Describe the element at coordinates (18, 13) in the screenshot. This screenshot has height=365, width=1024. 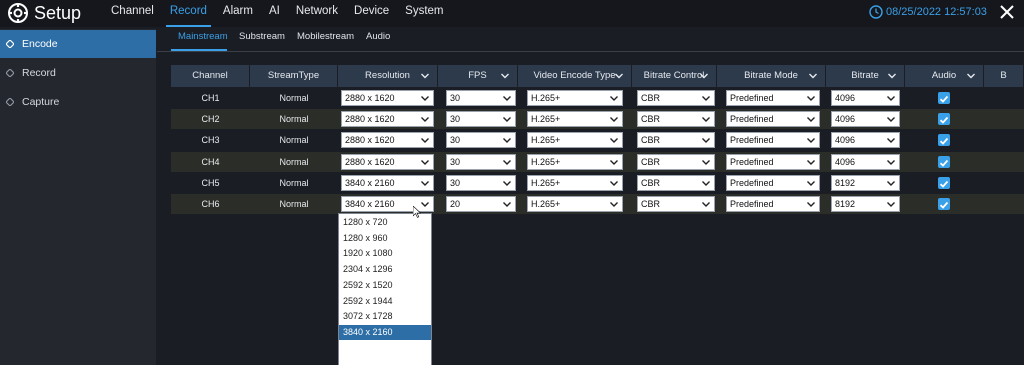
I see `gear-icon` at that location.